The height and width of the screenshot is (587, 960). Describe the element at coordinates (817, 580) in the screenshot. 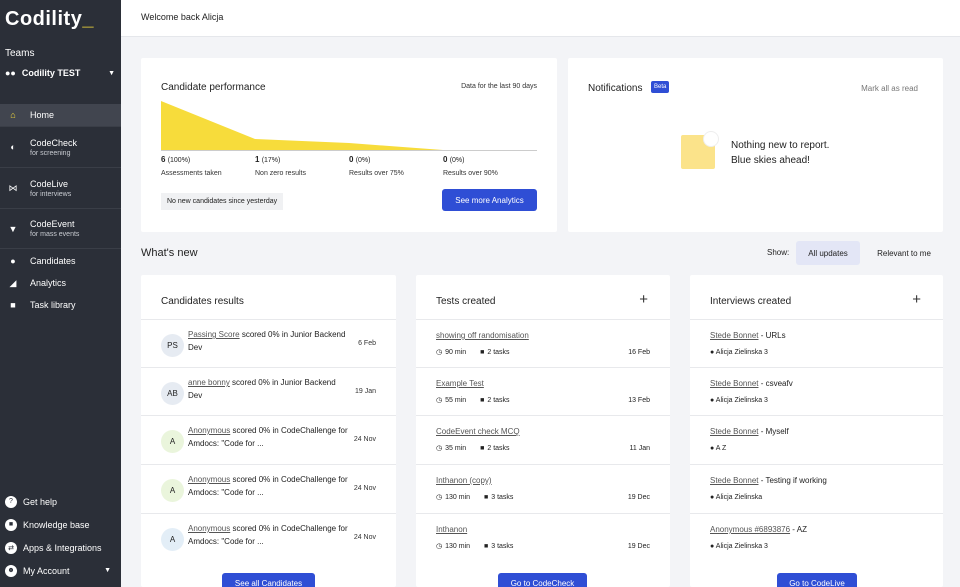

I see `go-to-codelive-button: Go to CodeLive` at that location.